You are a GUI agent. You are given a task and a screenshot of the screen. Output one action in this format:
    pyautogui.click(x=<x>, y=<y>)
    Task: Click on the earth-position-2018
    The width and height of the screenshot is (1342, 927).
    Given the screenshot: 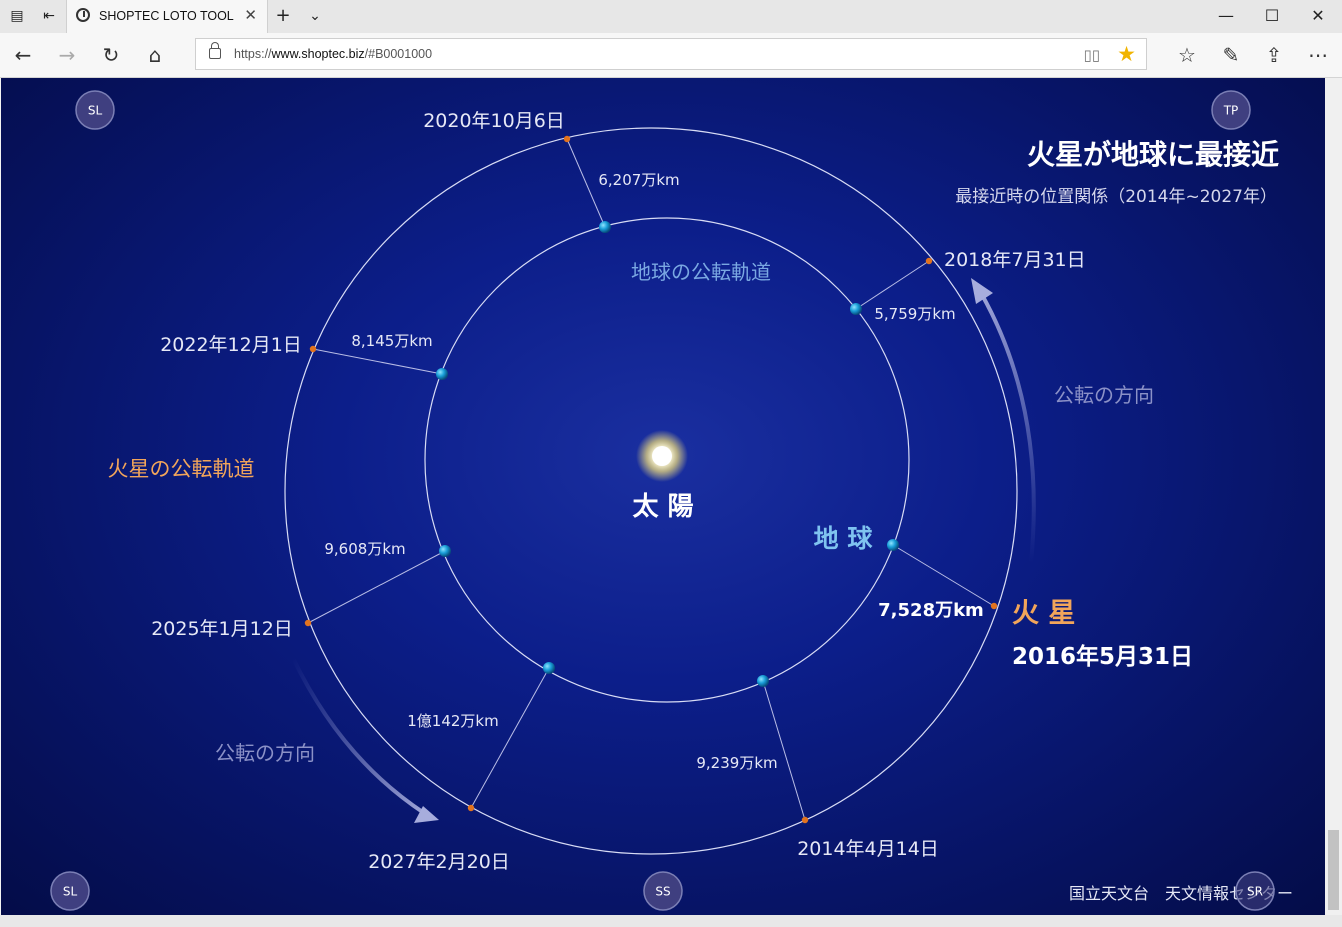 What is the action you would take?
    pyautogui.click(x=856, y=309)
    